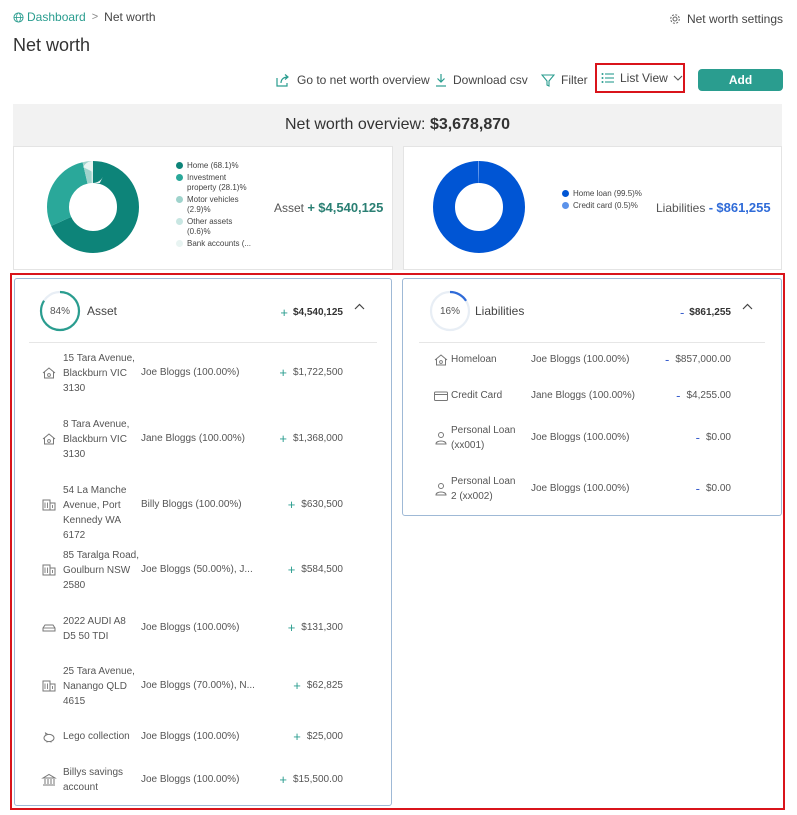 The image size is (797, 815). I want to click on go-to-overview-button: Go to net worth overview, so click(352, 80).